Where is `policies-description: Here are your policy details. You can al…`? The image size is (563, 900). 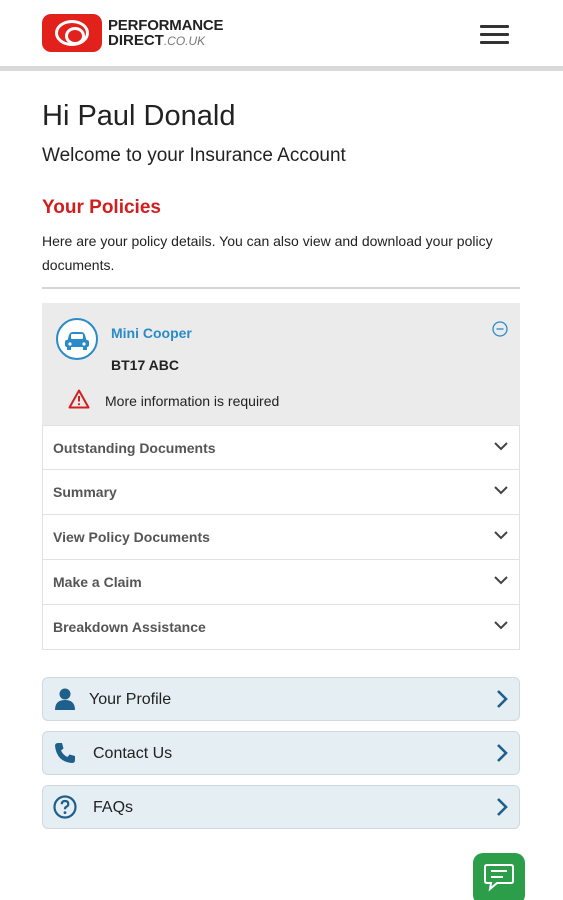
policies-description: Here are your policy details. You can al… is located at coordinates (267, 253).